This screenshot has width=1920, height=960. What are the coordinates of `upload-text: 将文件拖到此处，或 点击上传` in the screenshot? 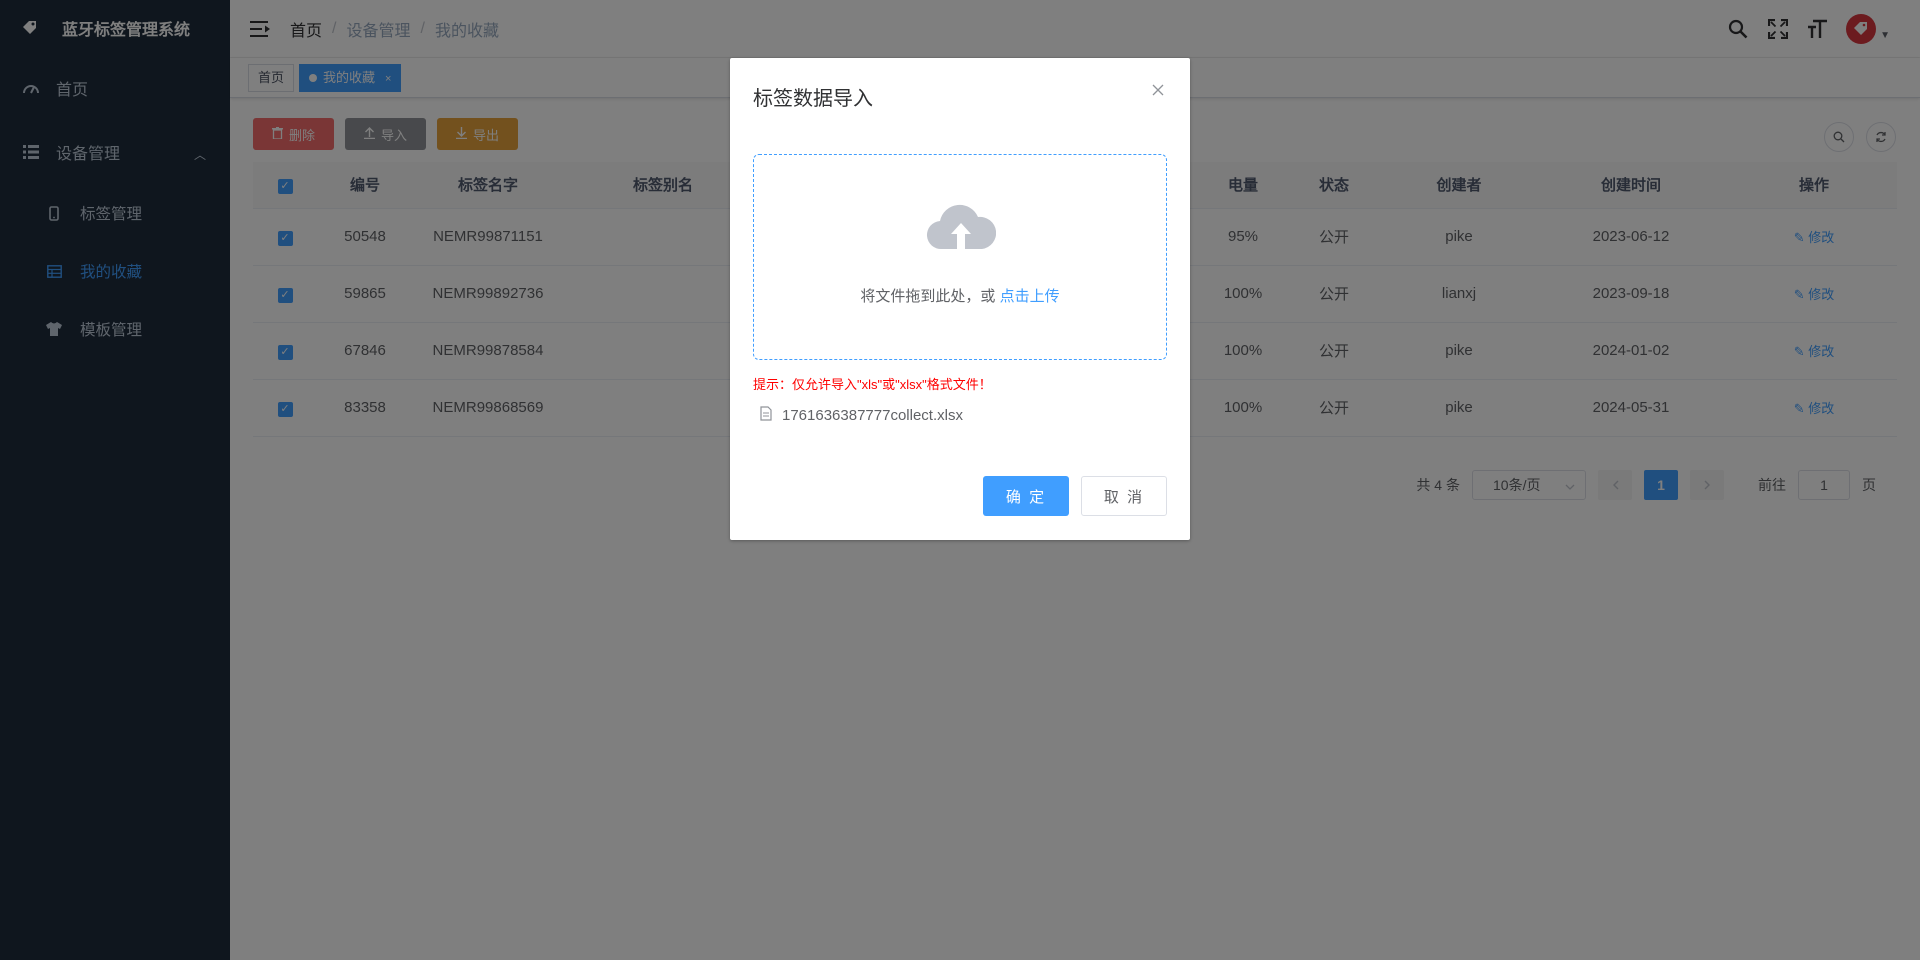 It's located at (960, 295).